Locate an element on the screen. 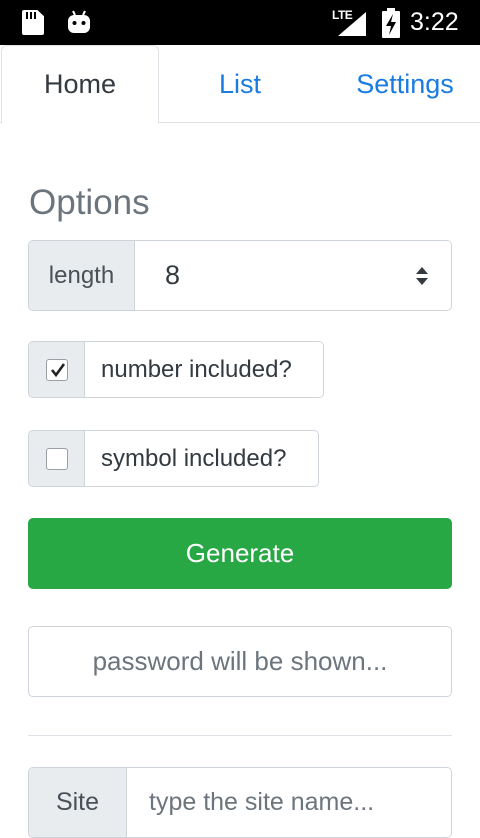  number-included-group: number included? is located at coordinates (176, 369).